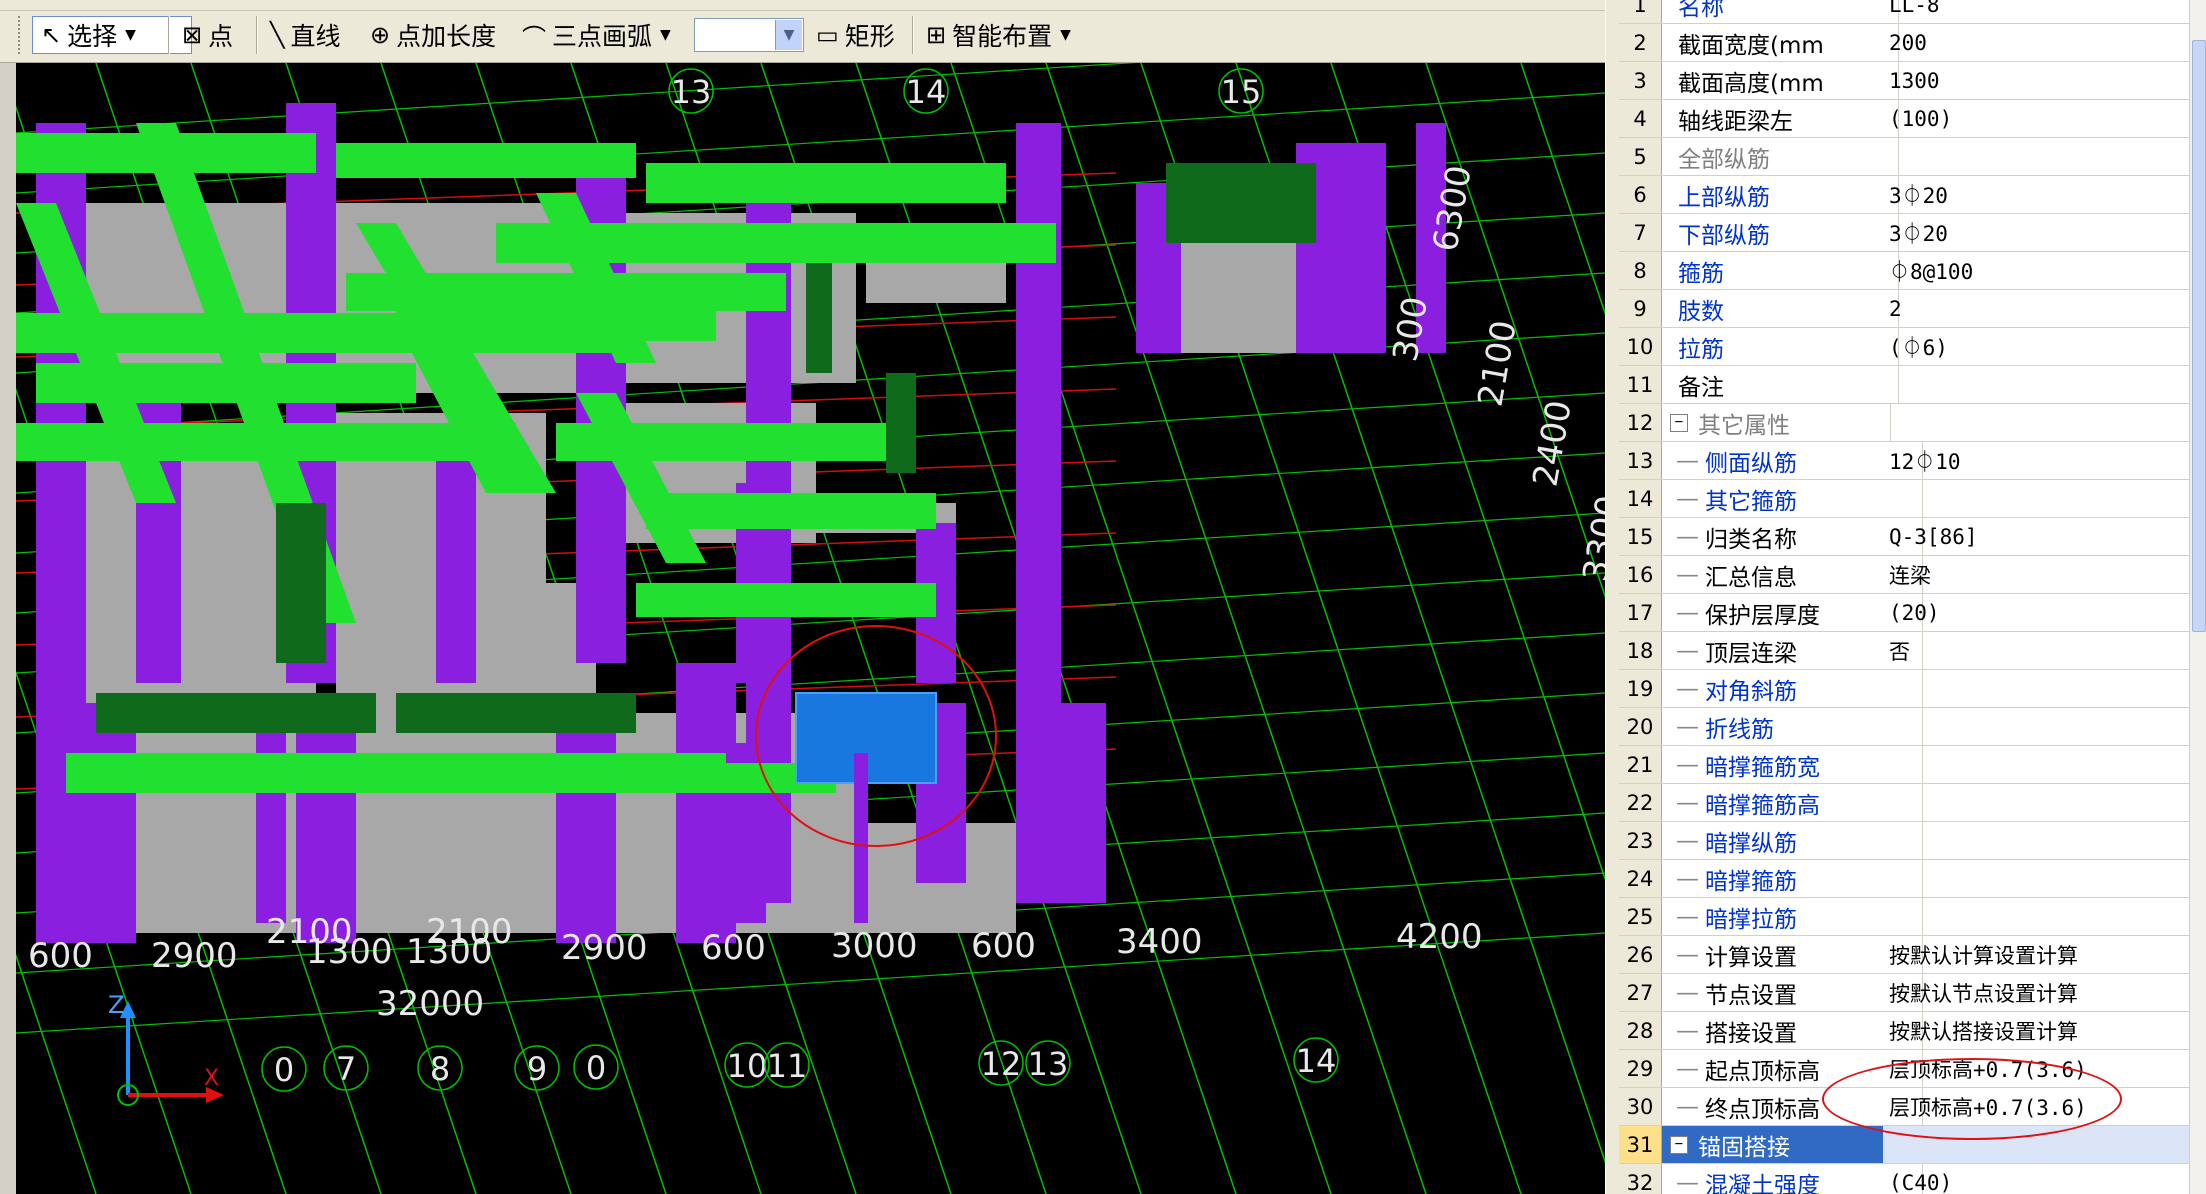 The width and height of the screenshot is (2206, 1194). Describe the element at coordinates (433, 35) in the screenshot. I see `point-length-button: ⊕ 点加长度` at that location.